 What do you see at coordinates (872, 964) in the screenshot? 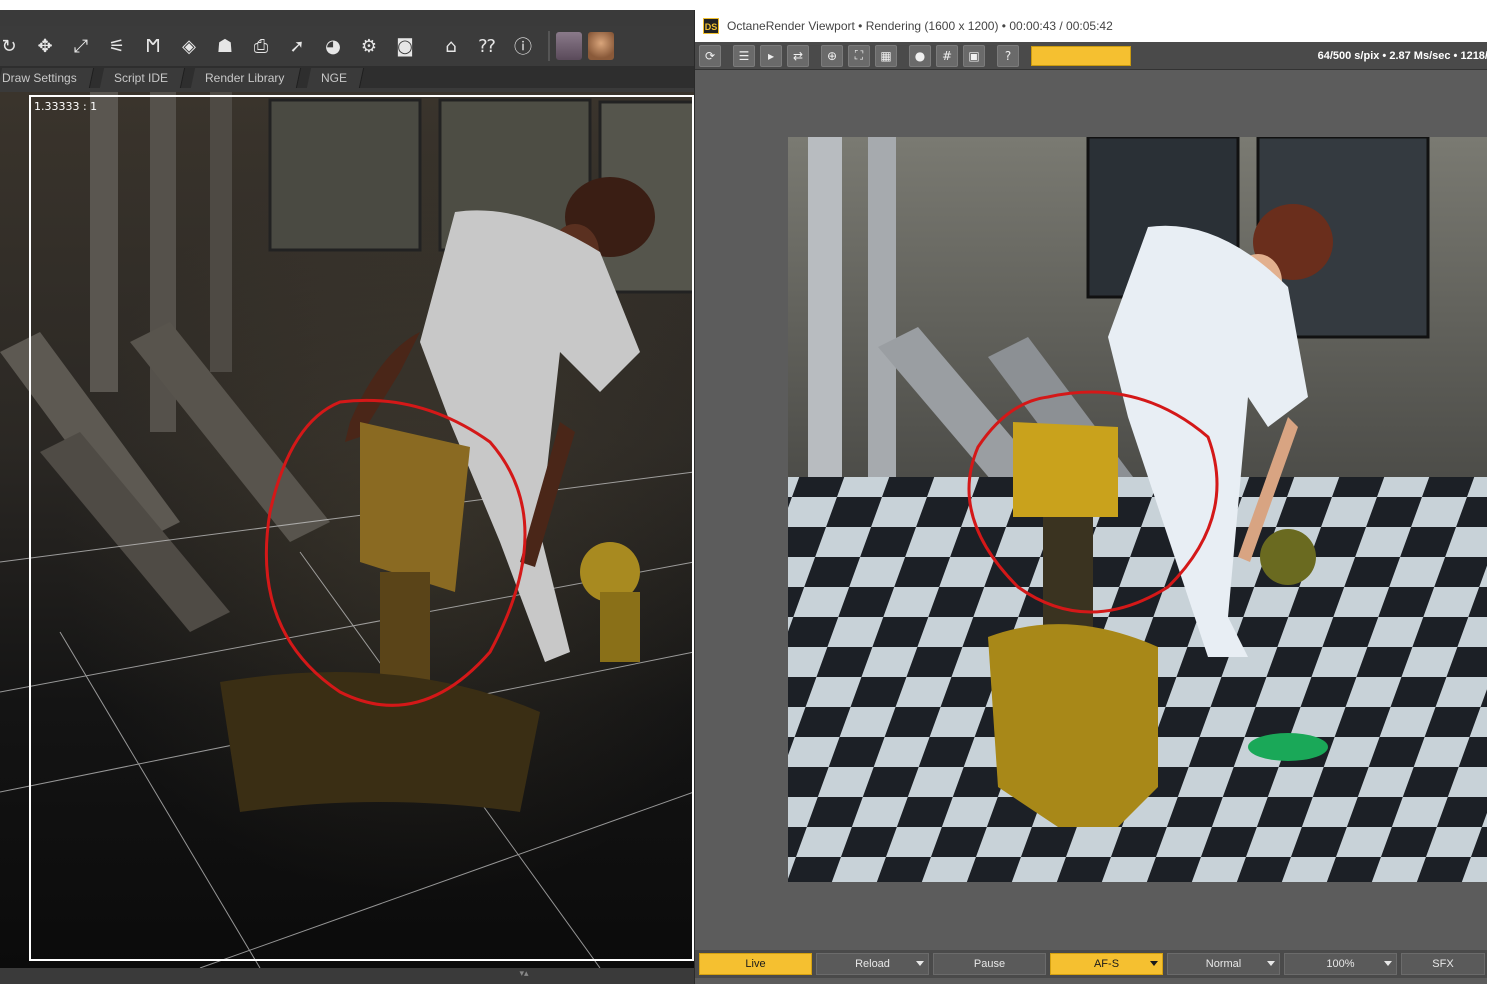
I see `reload-button: Reload` at bounding box center [872, 964].